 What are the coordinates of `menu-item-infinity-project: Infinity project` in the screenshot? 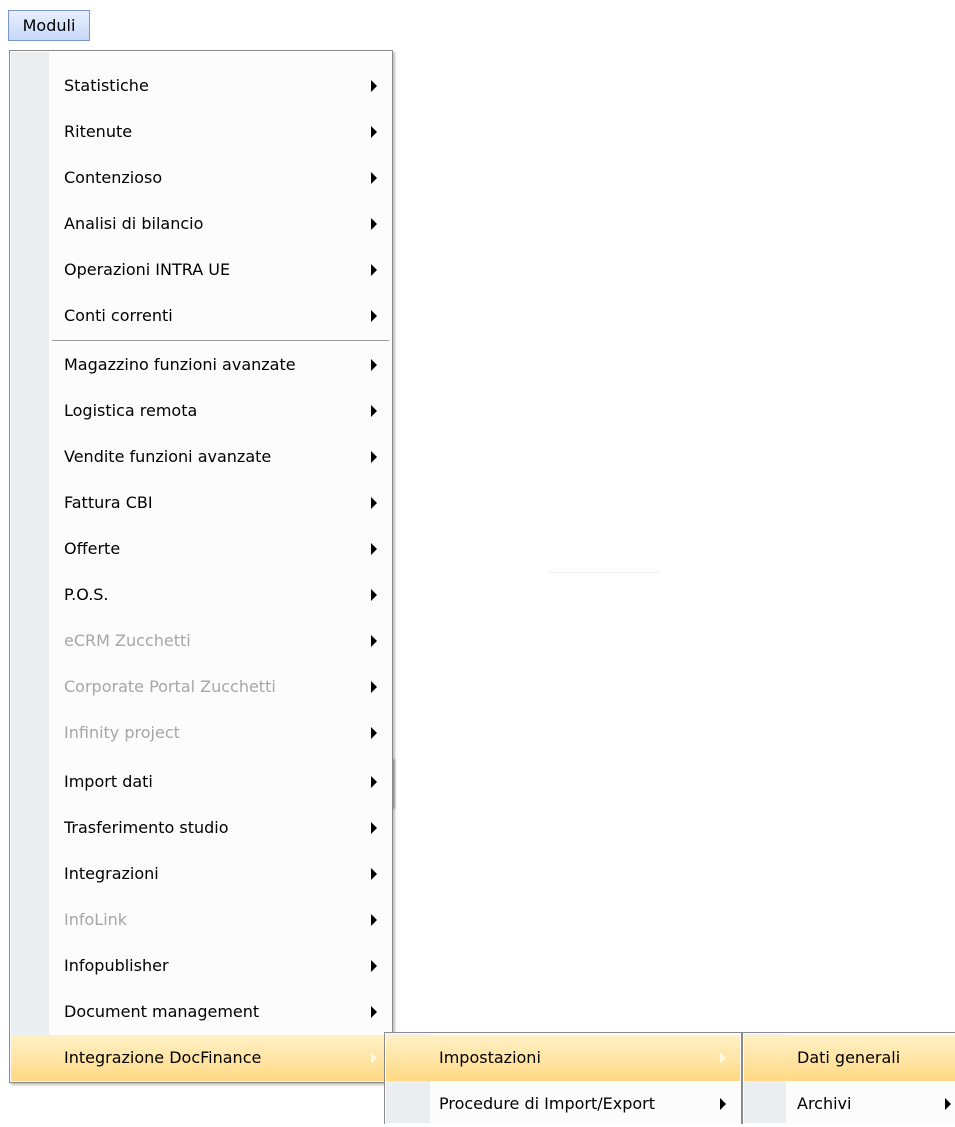 It's located at (201, 733).